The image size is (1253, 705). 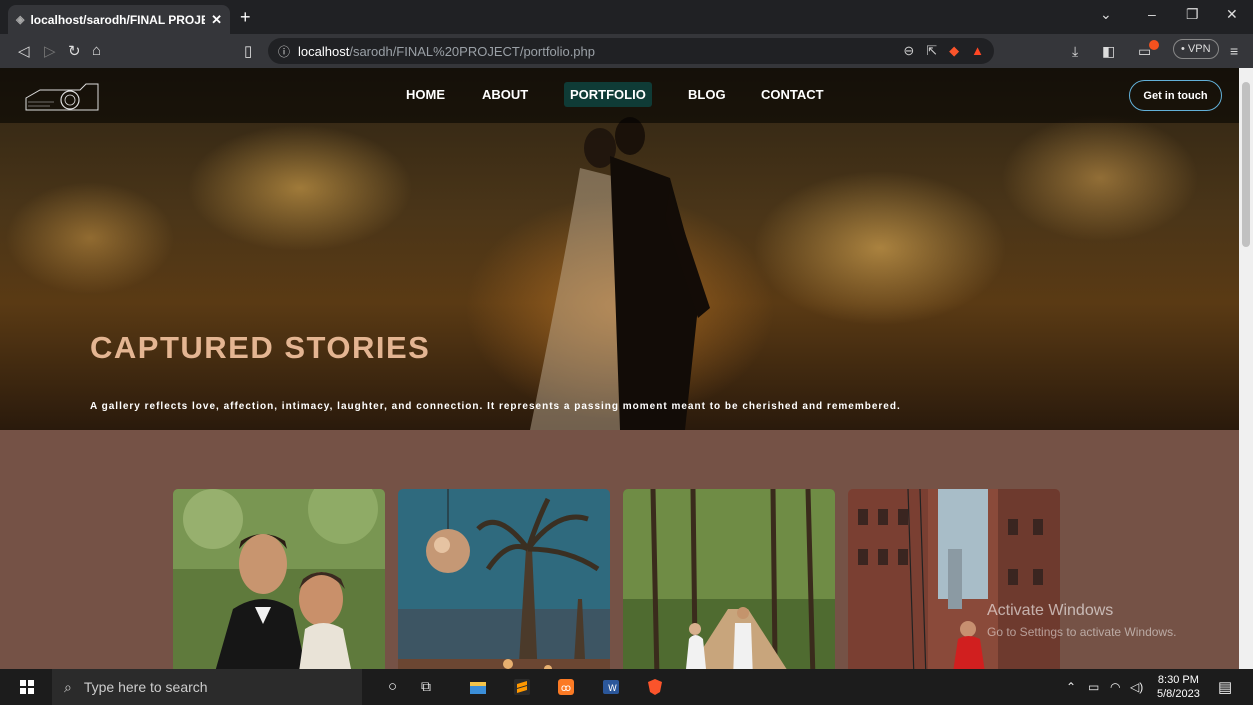 I want to click on gallery-image-forest, so click(x=729, y=579).